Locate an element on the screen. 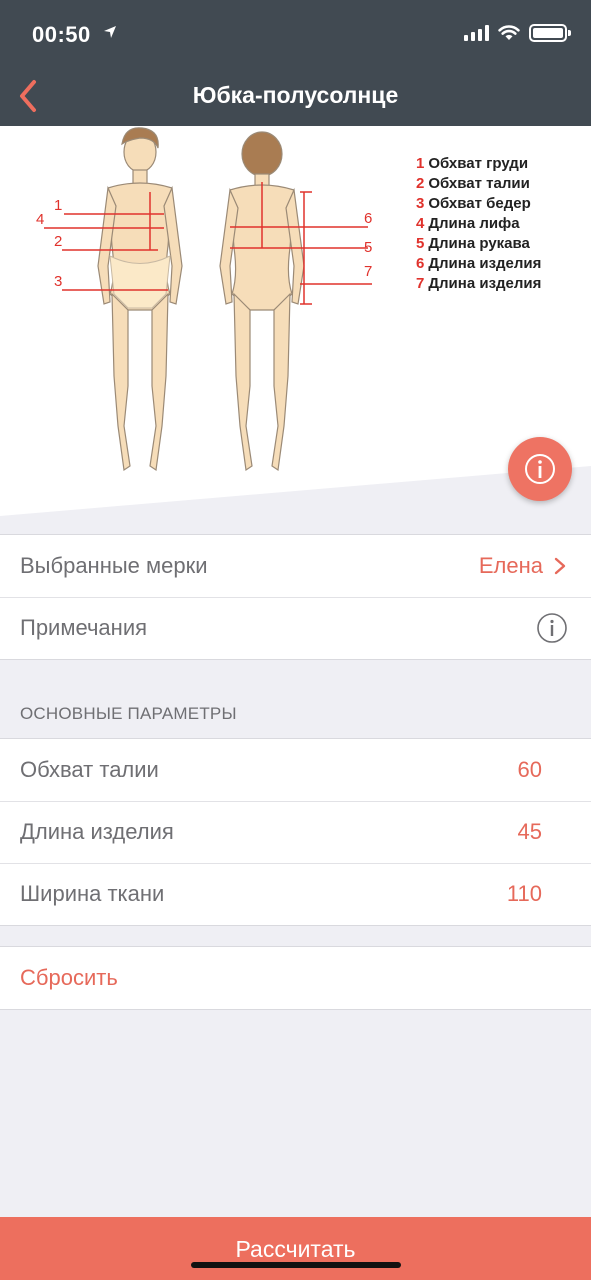  param-label: Обхват талии is located at coordinates (89, 769).